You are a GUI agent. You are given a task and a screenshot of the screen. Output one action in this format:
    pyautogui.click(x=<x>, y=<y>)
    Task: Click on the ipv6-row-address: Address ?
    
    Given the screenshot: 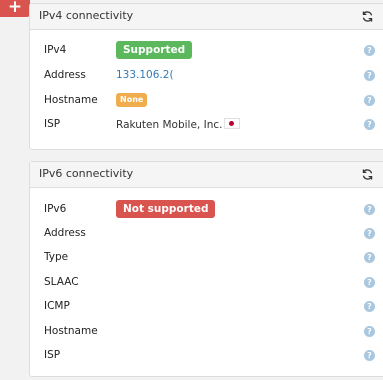 What is the action you would take?
    pyautogui.click(x=206, y=234)
    